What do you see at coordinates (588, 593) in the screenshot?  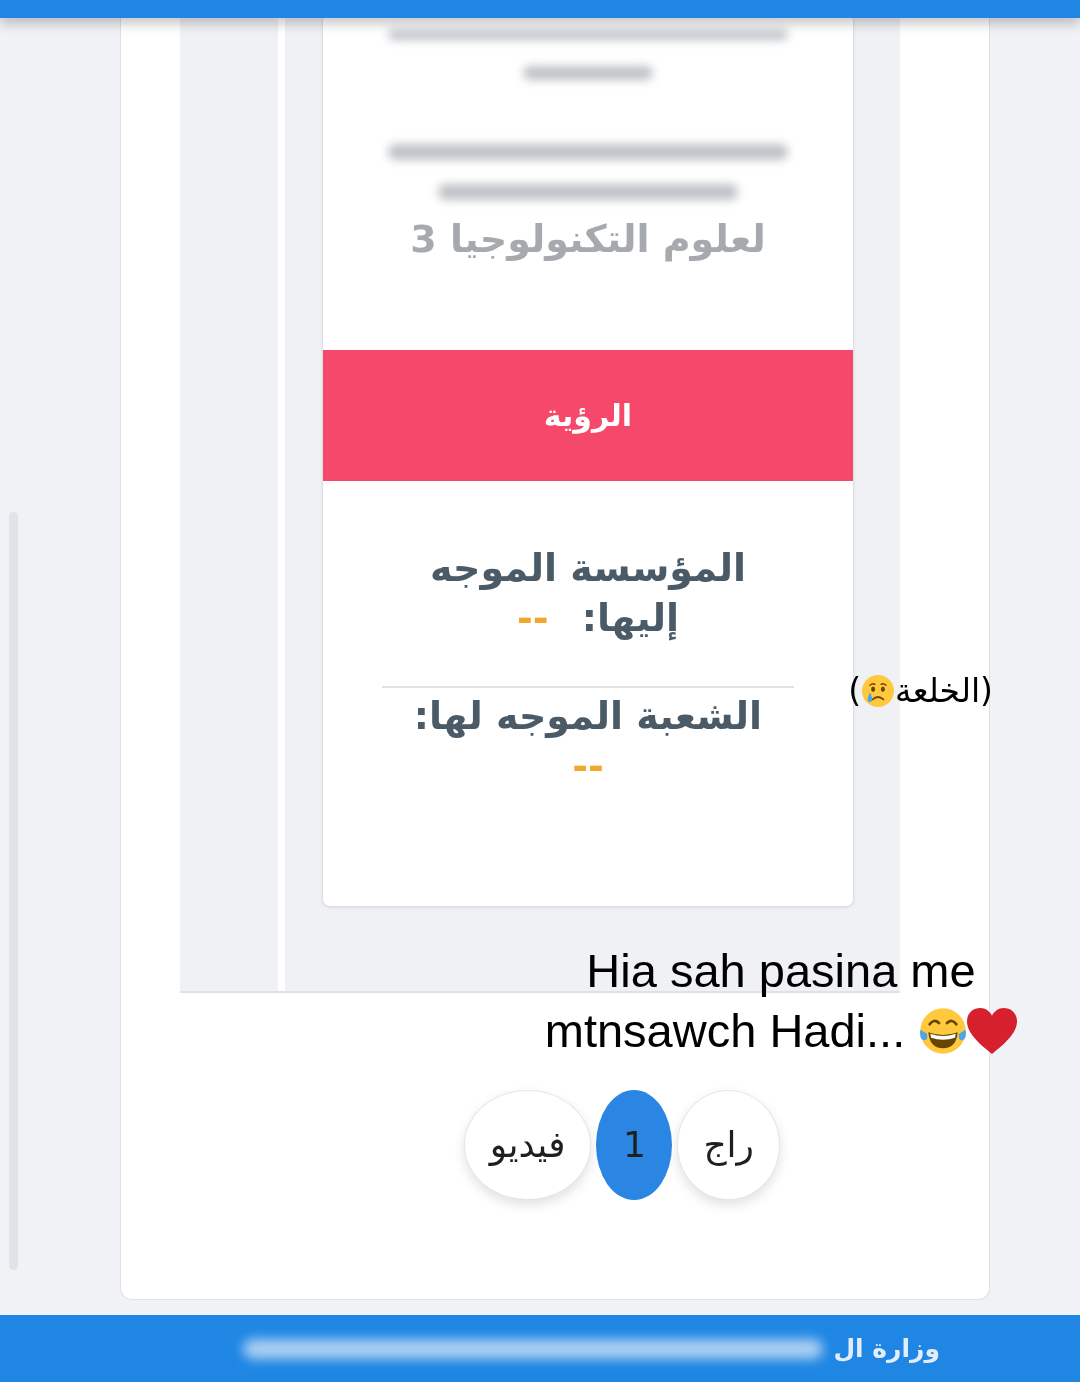 I see `result-field: المؤسسة الموجه إليها: --` at bounding box center [588, 593].